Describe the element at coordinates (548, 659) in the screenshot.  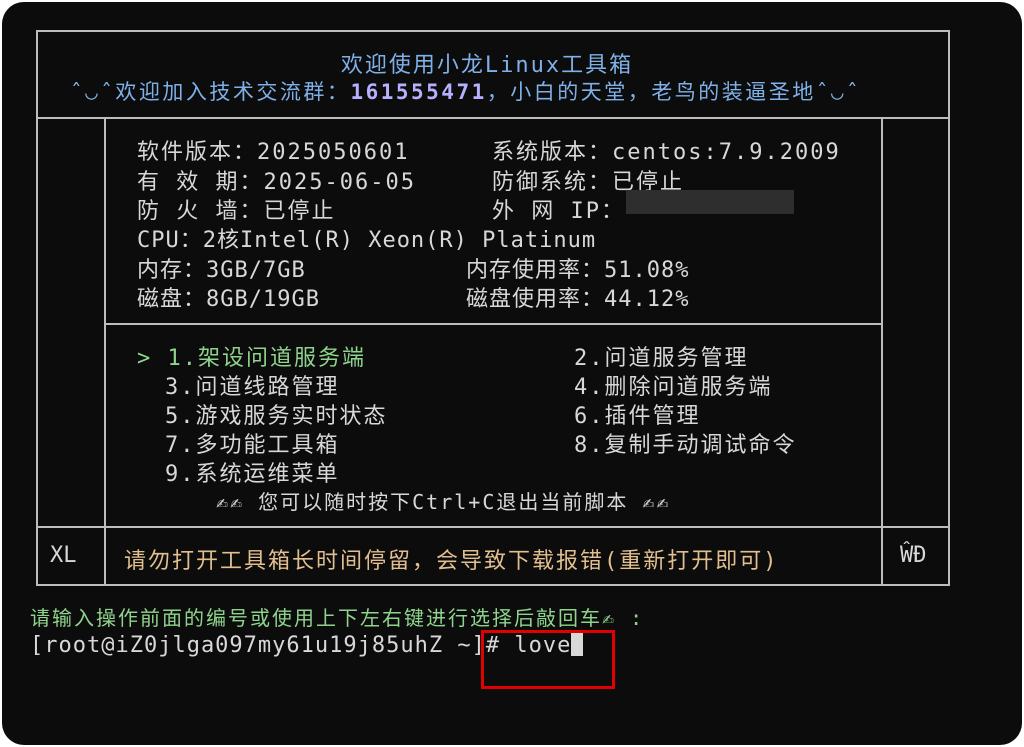
I see `highlight-box` at that location.